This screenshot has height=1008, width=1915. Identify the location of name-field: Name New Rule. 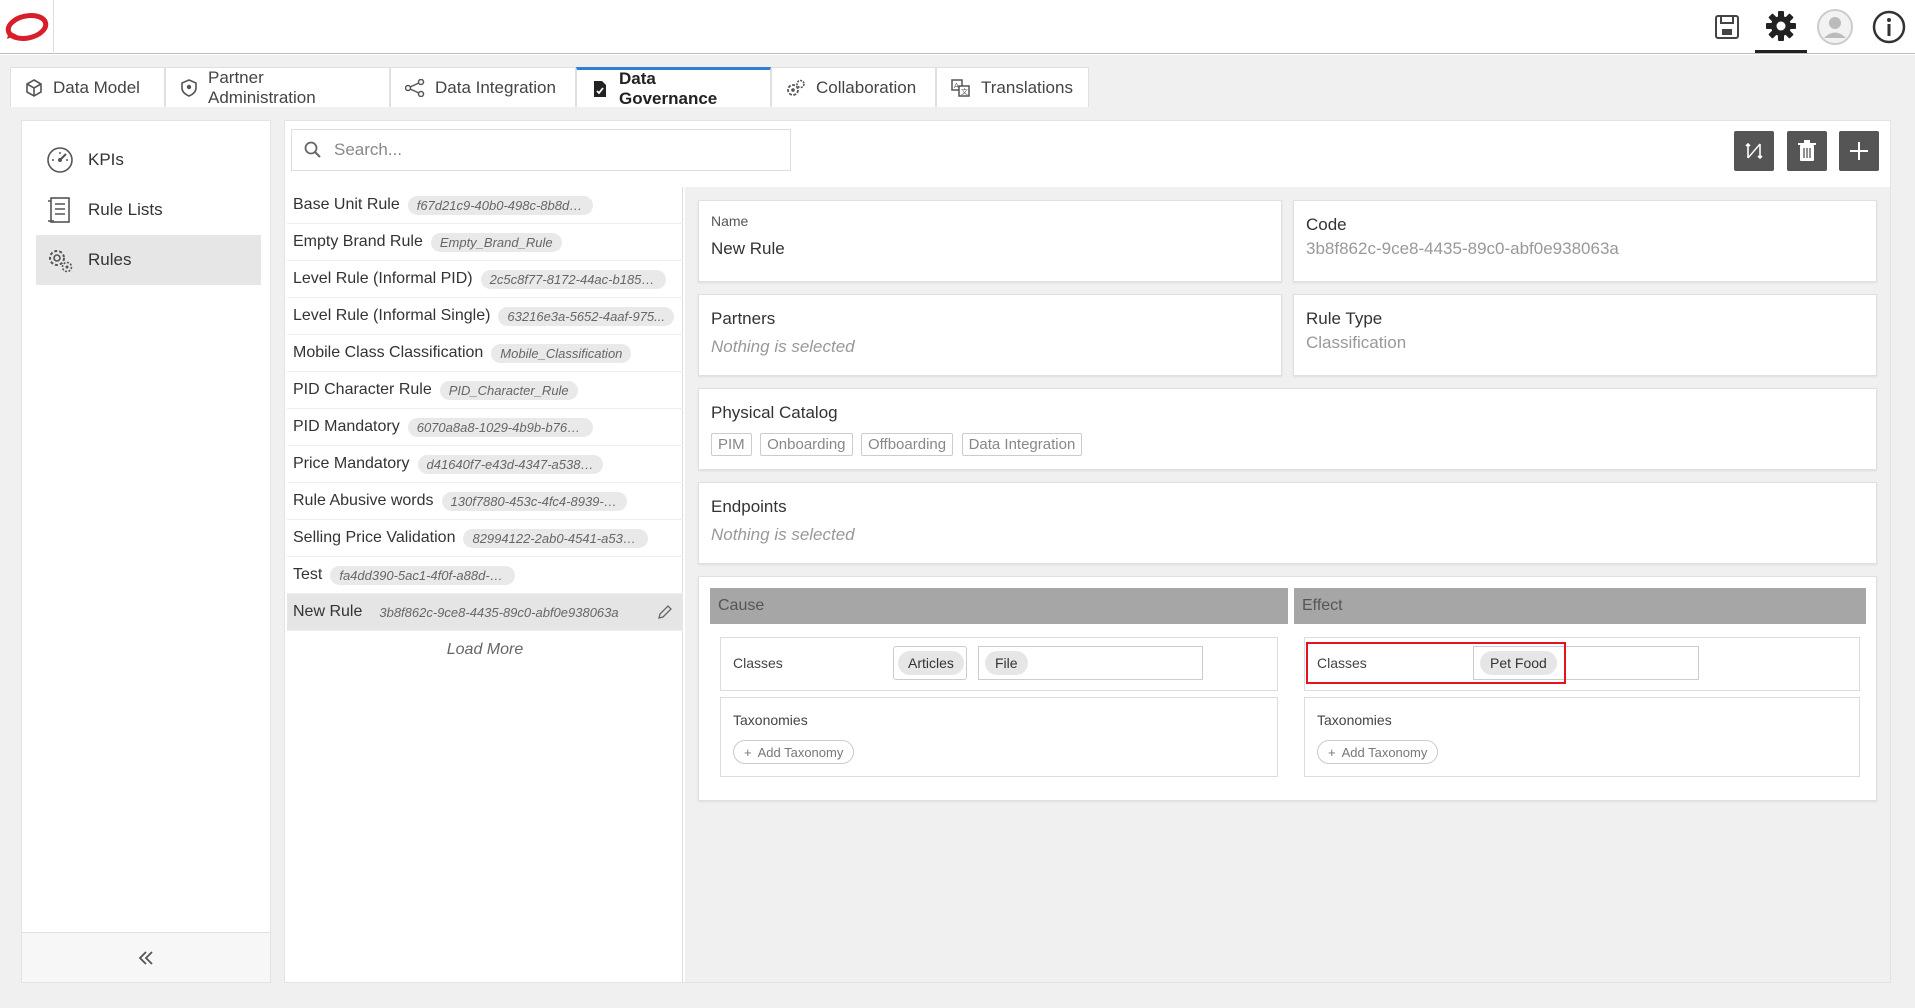
(990, 241).